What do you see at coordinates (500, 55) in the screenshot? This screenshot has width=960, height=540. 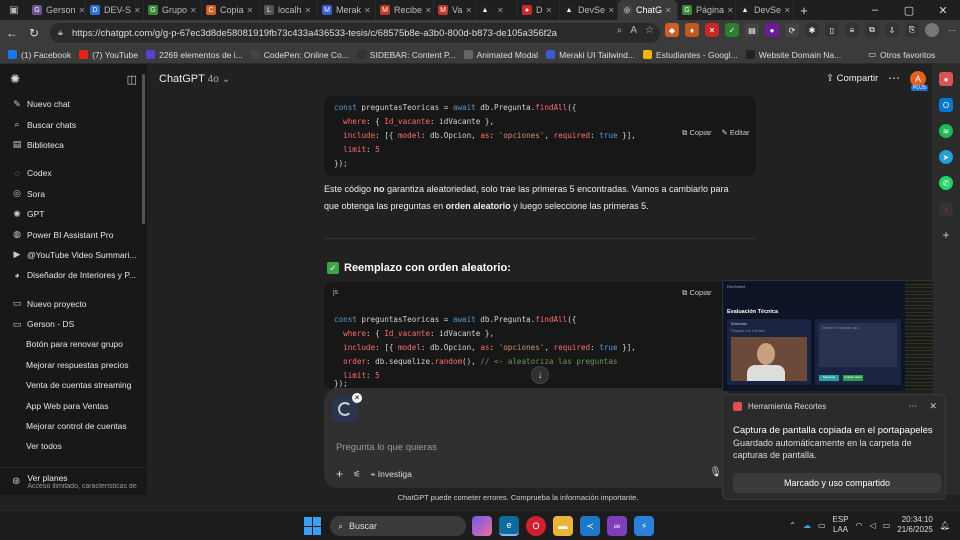 I see `bookmark-item: Animated Modal` at bounding box center [500, 55].